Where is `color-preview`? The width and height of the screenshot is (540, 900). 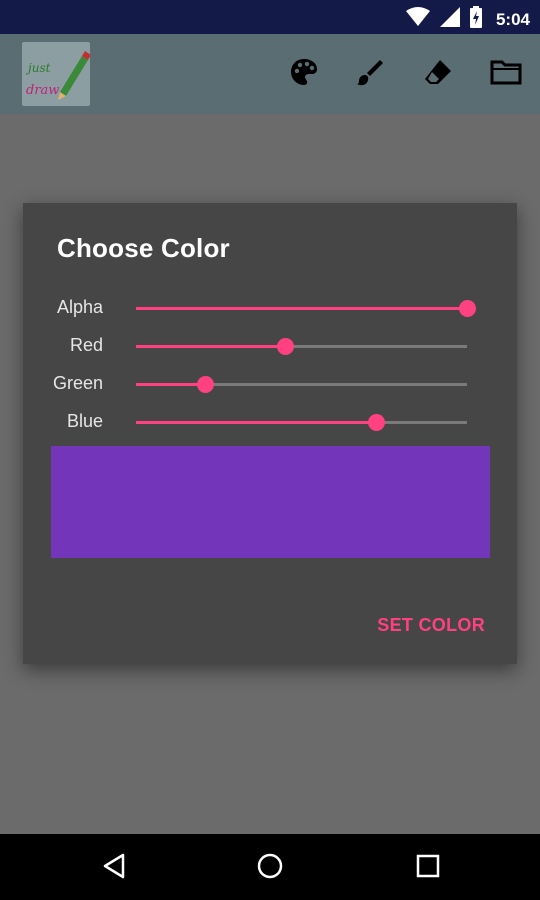
color-preview is located at coordinates (270, 502).